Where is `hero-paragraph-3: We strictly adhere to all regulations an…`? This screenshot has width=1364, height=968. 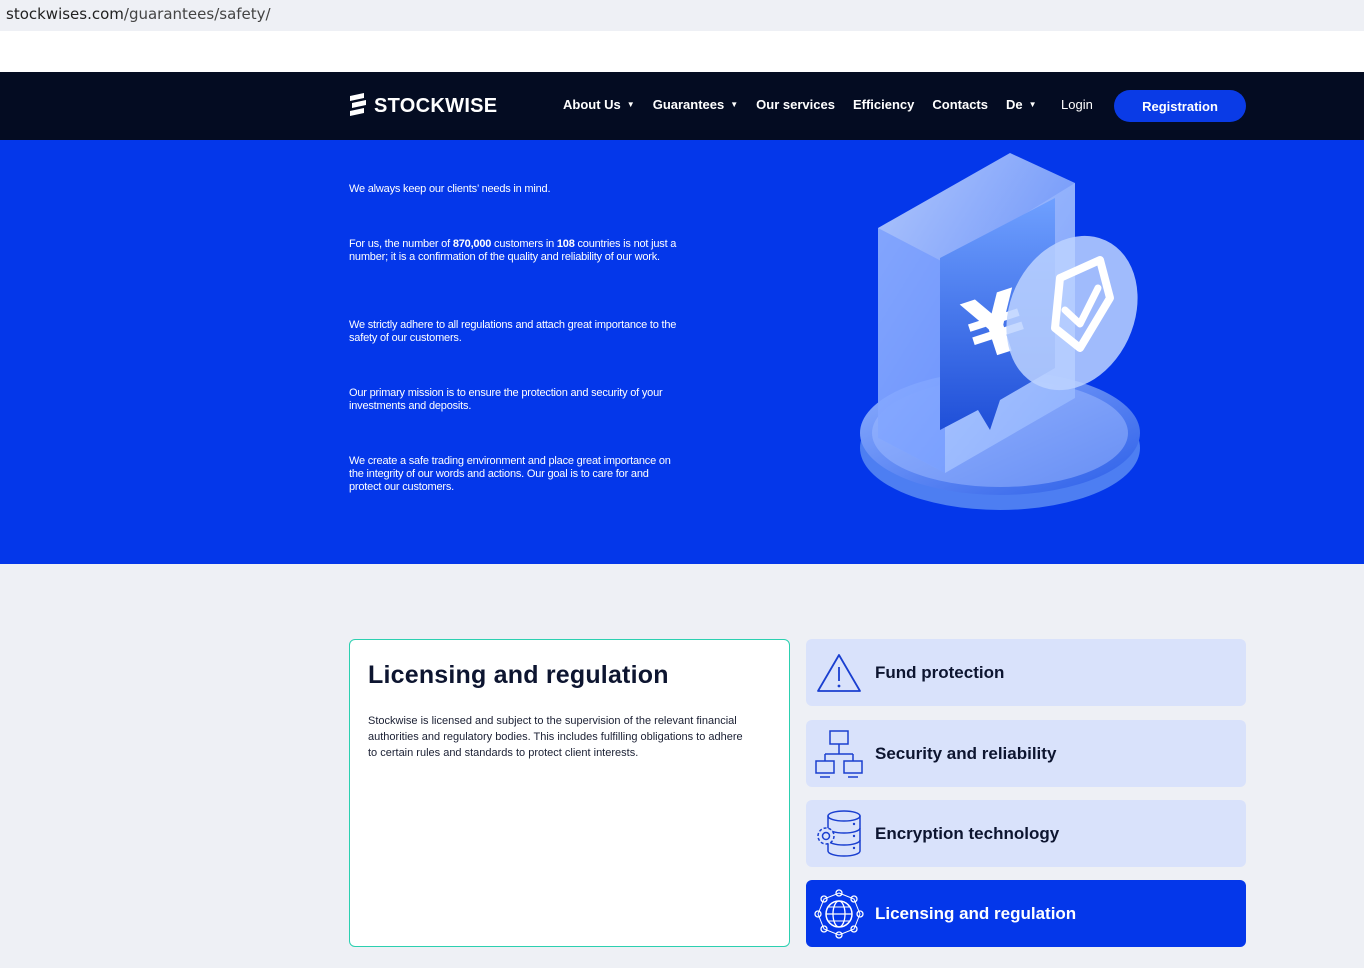
hero-paragraph-3: We strictly adhere to all regulations an… is located at coordinates (513, 331).